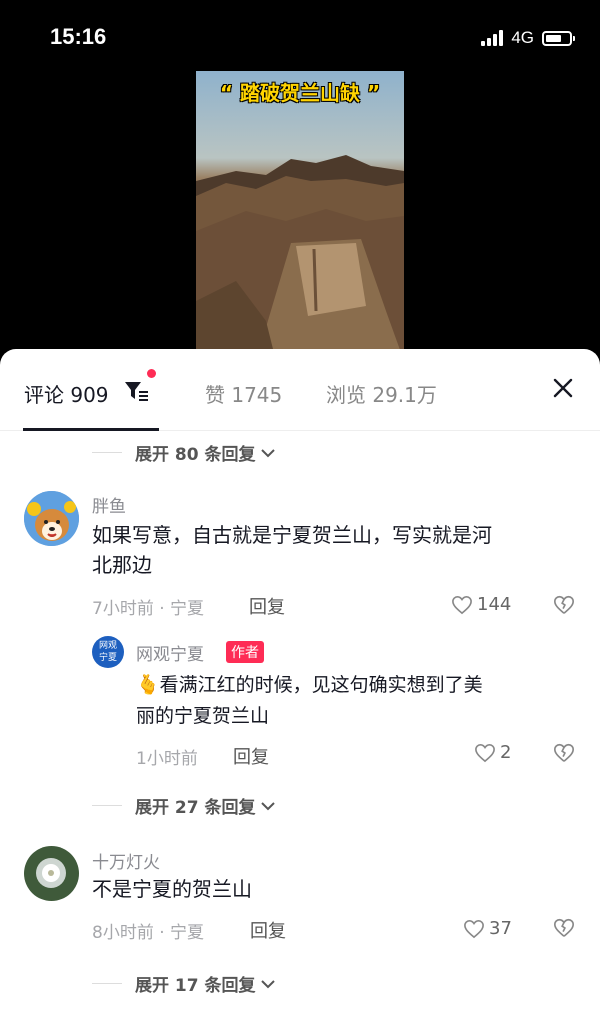  What do you see at coordinates (172, 889) in the screenshot?
I see `comment-text-line1: 不是宁夏的贺兰山` at bounding box center [172, 889].